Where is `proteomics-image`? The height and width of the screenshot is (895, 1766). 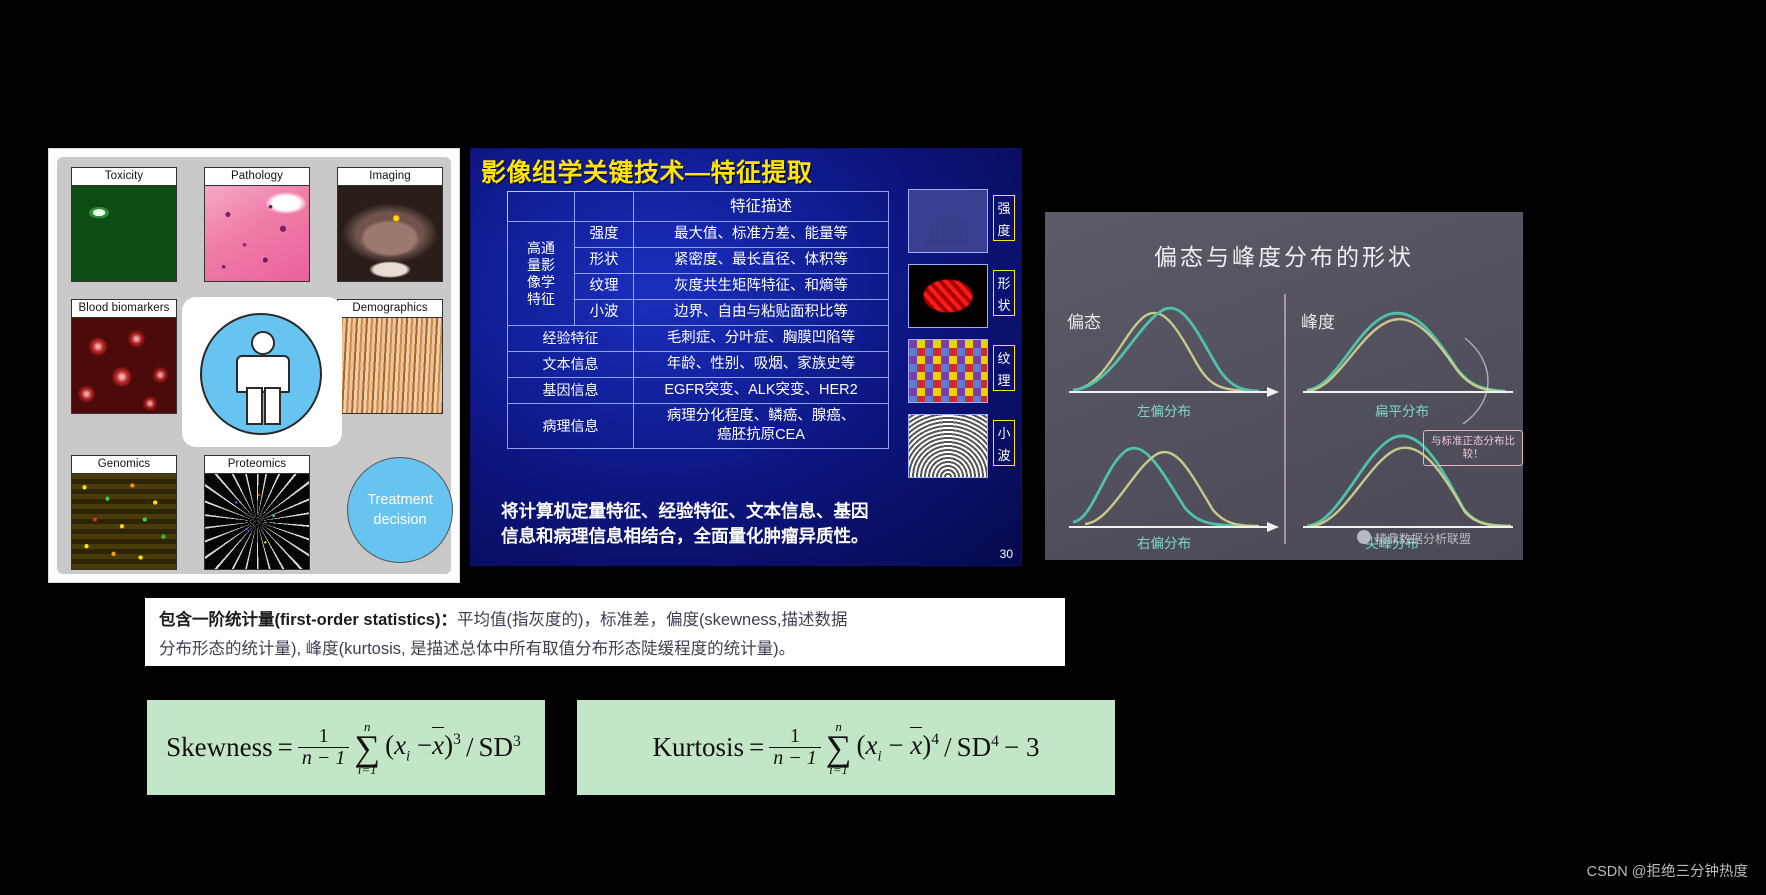
proteomics-image is located at coordinates (257, 522).